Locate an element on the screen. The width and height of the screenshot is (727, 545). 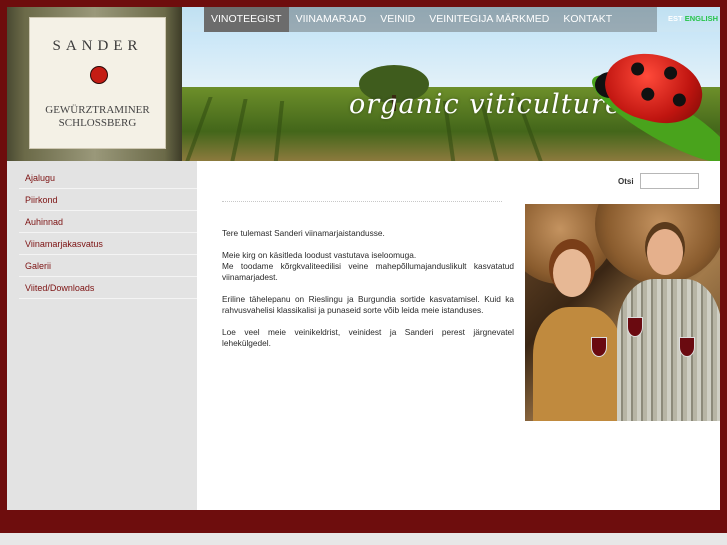
search-input is located at coordinates (669, 181).